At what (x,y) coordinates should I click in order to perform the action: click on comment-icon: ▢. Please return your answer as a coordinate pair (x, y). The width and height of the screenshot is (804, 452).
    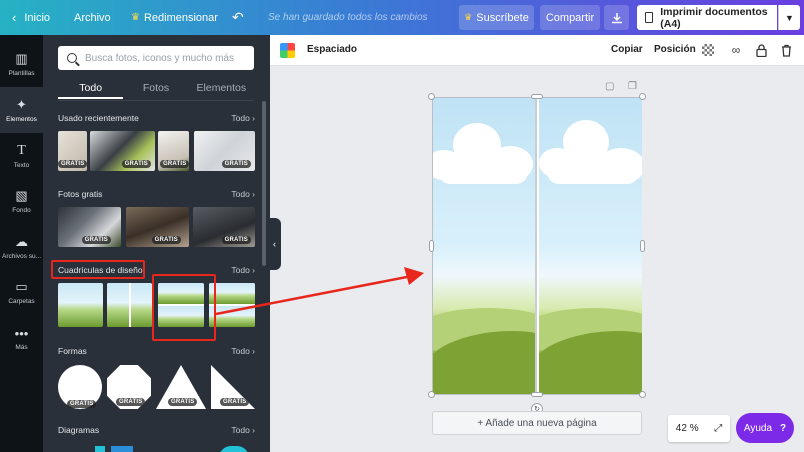
    Looking at the image, I should click on (609, 86).